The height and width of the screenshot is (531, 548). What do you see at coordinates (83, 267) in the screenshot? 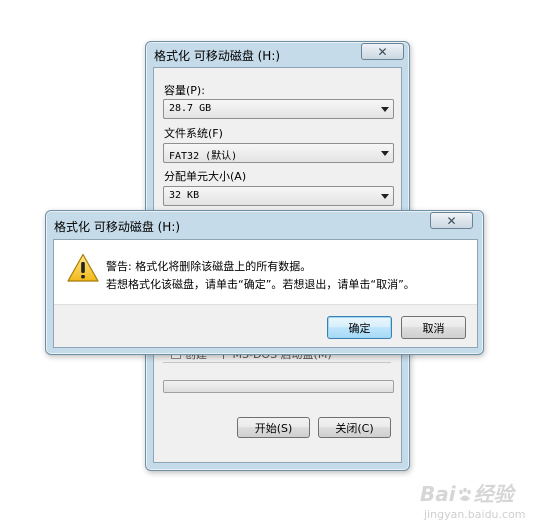
I see `warning-icon` at bounding box center [83, 267].